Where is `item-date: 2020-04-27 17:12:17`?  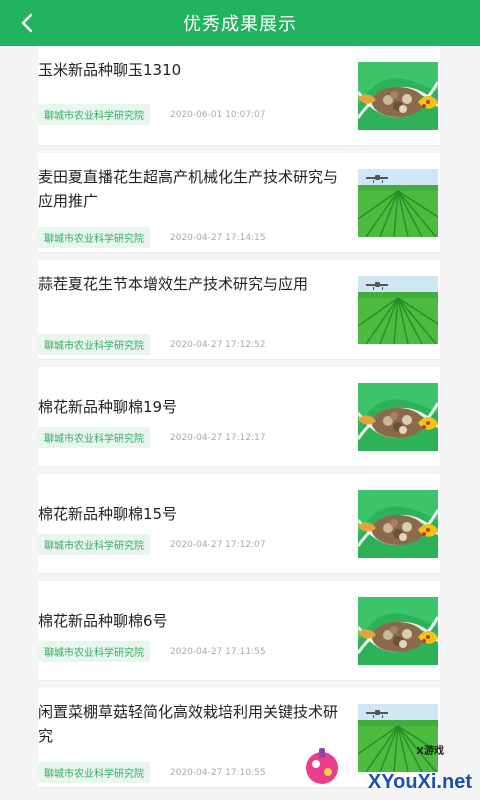 item-date: 2020-04-27 17:12:17 is located at coordinates (218, 437).